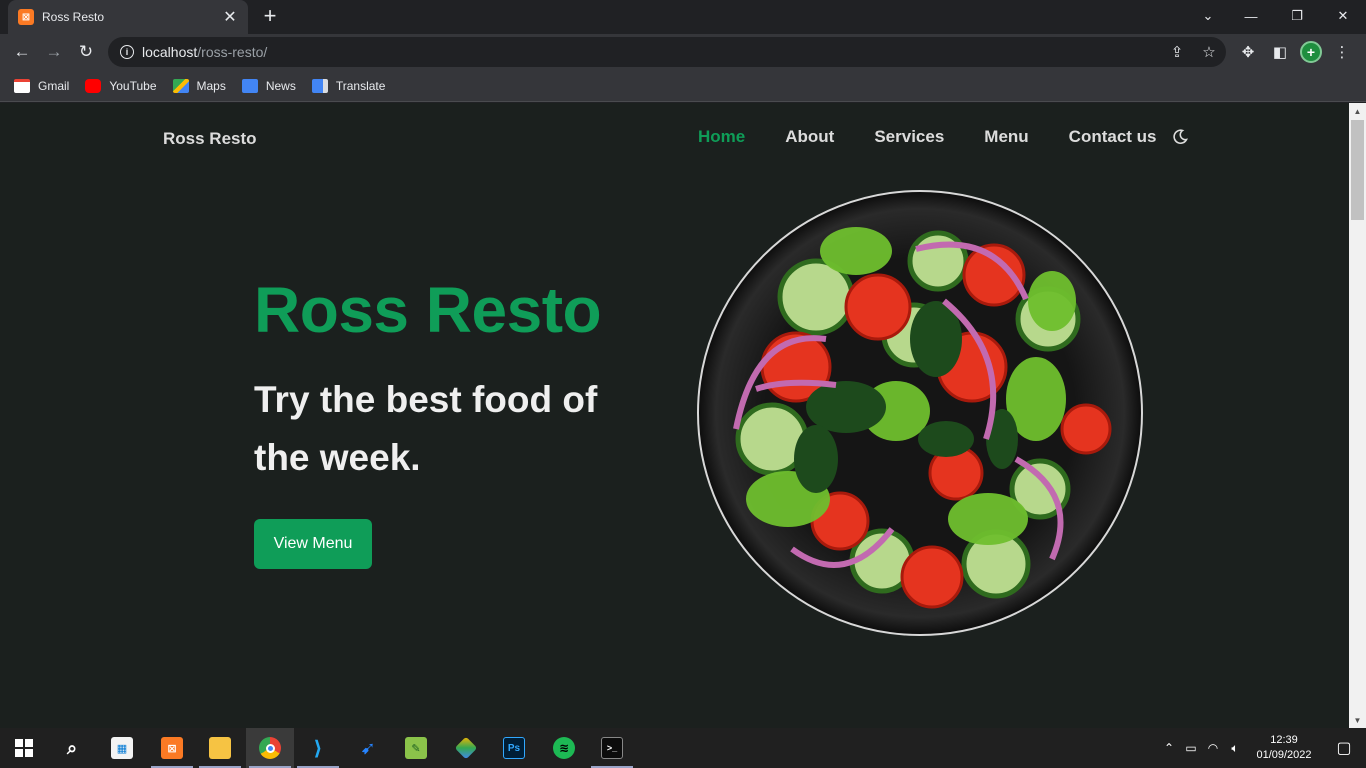 The image size is (1366, 768). I want to click on bookmark-label: Maps, so click(211, 85).